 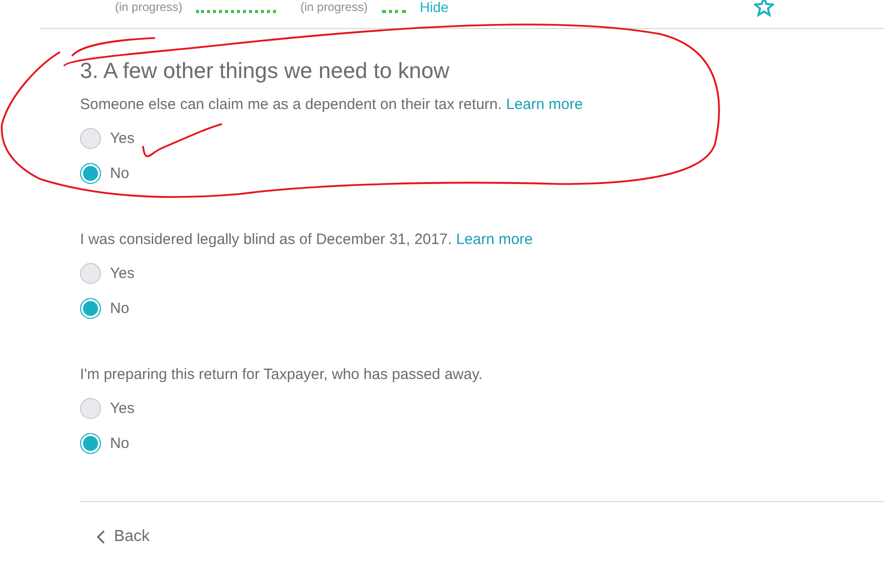 What do you see at coordinates (332, 104) in the screenshot?
I see `question-text: Someone else can claim me as a dependent on their tax return. Learn more` at bounding box center [332, 104].